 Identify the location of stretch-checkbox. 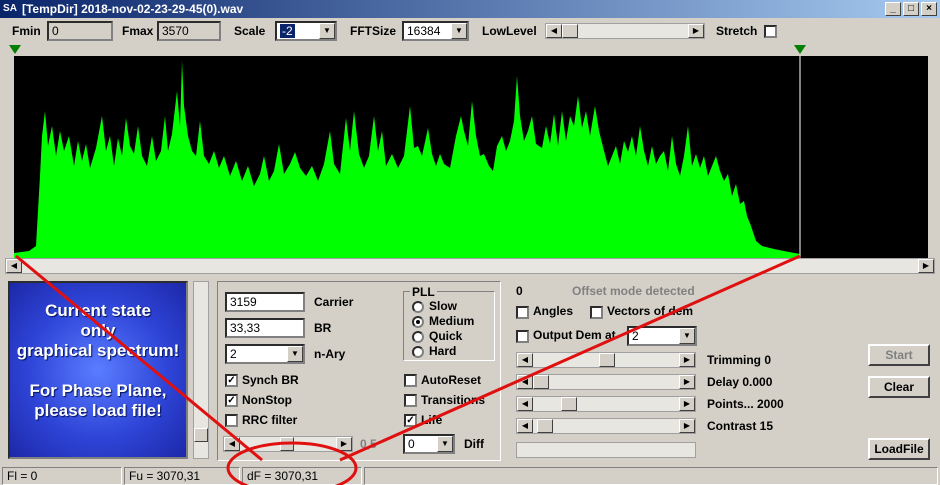
(770, 31).